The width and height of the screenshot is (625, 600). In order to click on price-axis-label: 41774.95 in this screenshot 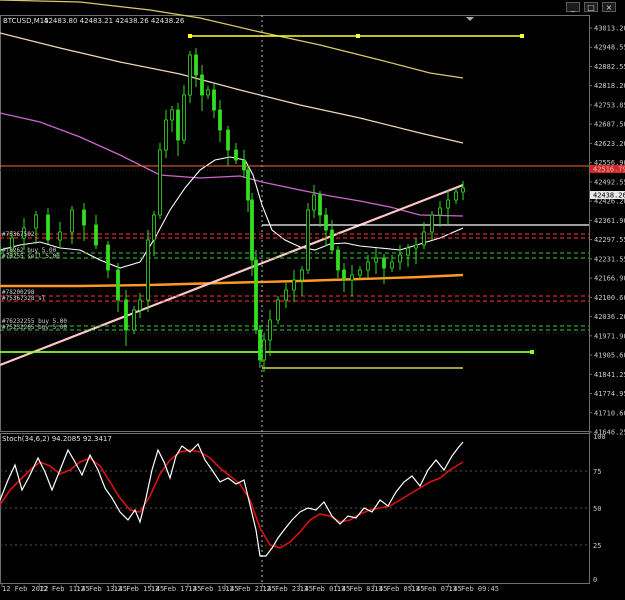, I will do `click(609, 394)`.